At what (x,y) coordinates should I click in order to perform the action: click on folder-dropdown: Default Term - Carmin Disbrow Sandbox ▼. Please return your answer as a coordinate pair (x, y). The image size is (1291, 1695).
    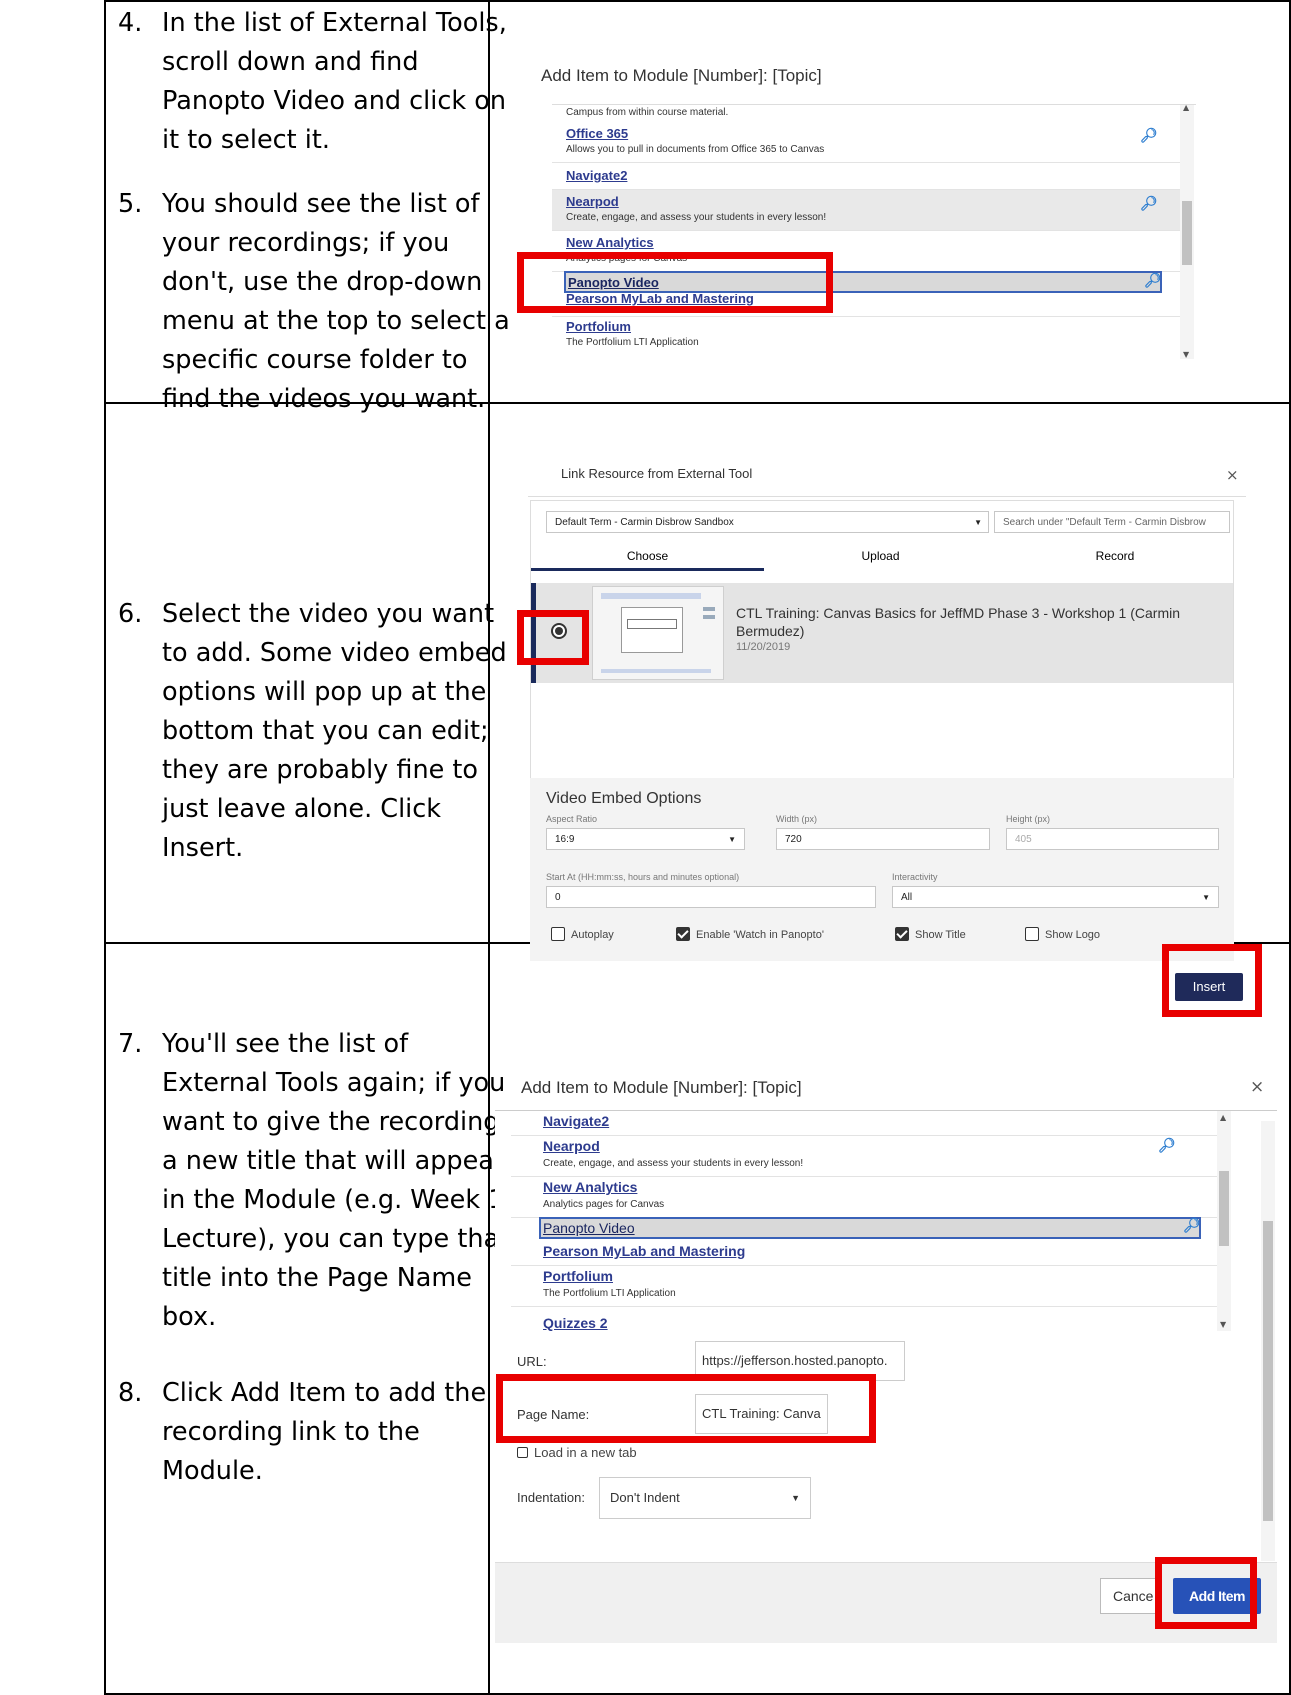
    Looking at the image, I should click on (767, 522).